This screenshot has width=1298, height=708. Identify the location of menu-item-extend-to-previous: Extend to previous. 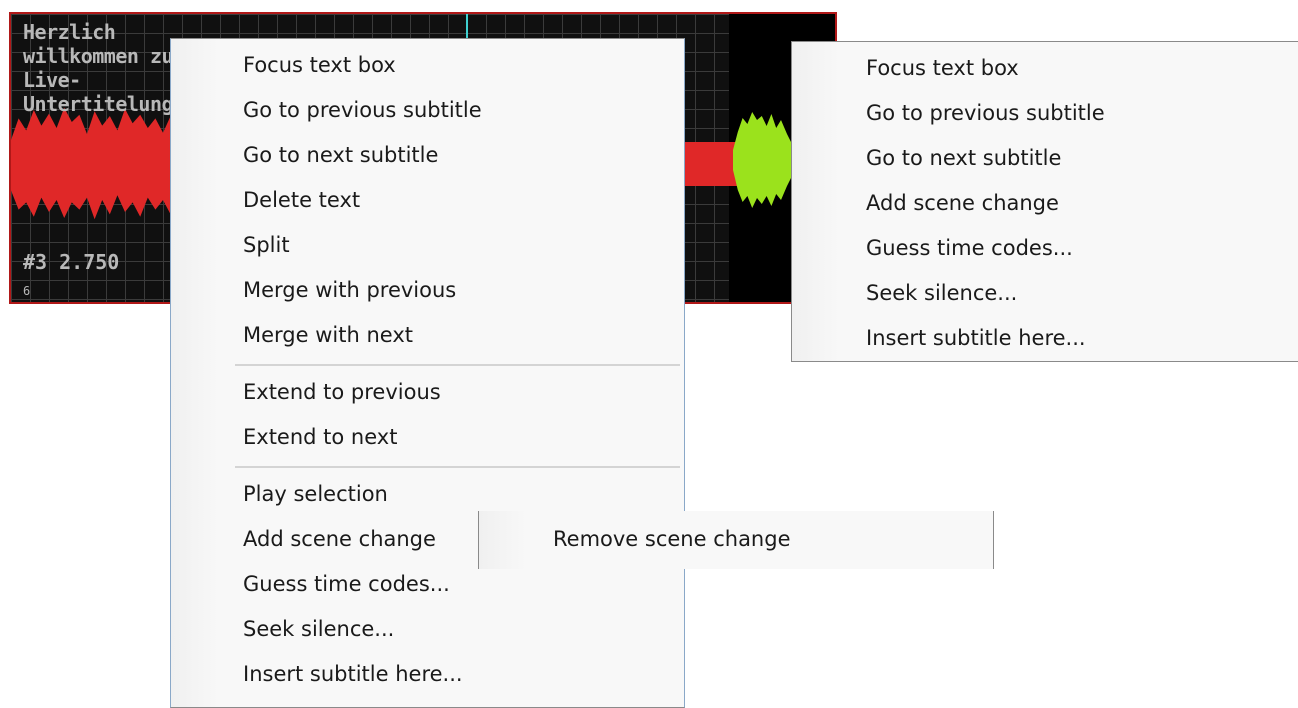
(427, 392).